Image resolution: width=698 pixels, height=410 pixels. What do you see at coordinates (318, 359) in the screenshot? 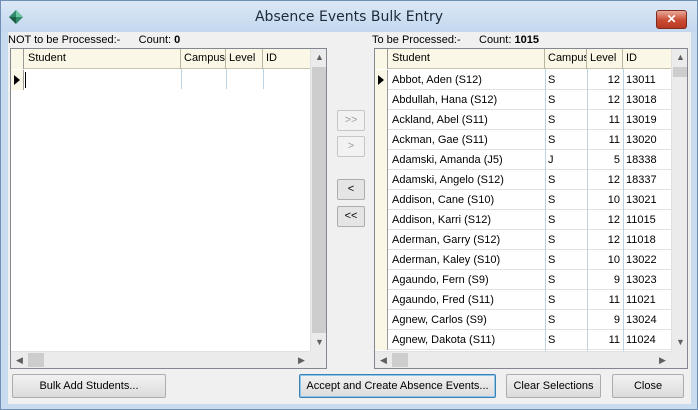
I see `scroll-corner` at bounding box center [318, 359].